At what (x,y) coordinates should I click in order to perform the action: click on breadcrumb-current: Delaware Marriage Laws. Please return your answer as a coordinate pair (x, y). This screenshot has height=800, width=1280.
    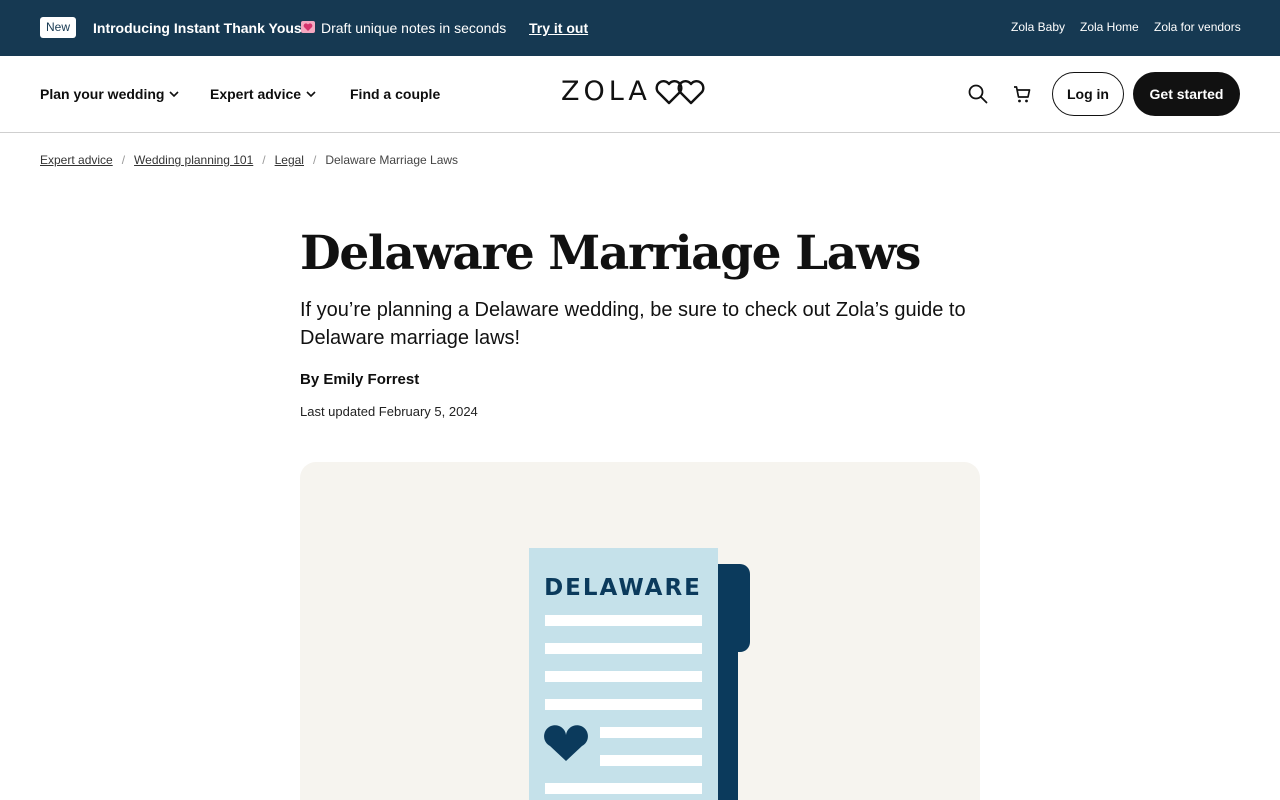
    Looking at the image, I should click on (392, 160).